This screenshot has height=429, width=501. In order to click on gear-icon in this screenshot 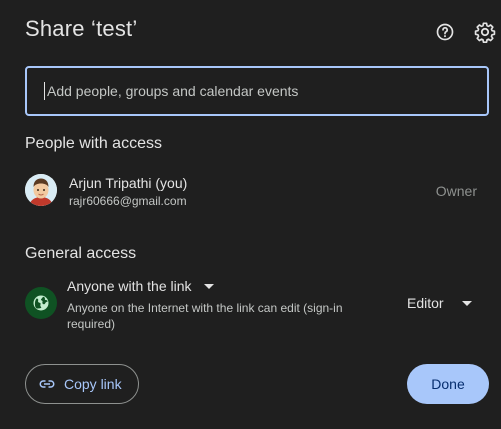, I will do `click(485, 32)`.